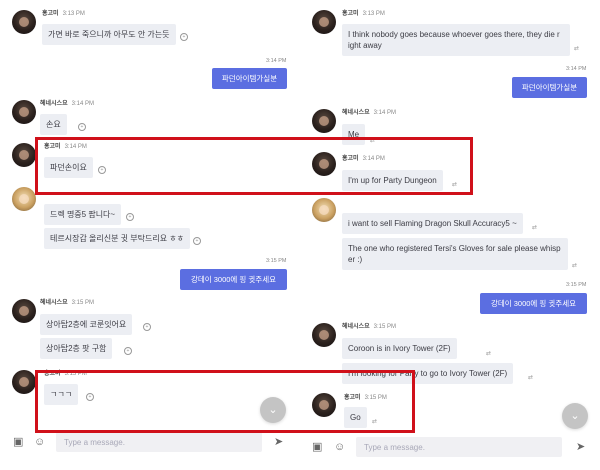 The height and width of the screenshot is (470, 600). I want to click on message-bubble: 테르시장갑 올리신분 귓 부탁드리요 ㅎㅎ, so click(117, 238).